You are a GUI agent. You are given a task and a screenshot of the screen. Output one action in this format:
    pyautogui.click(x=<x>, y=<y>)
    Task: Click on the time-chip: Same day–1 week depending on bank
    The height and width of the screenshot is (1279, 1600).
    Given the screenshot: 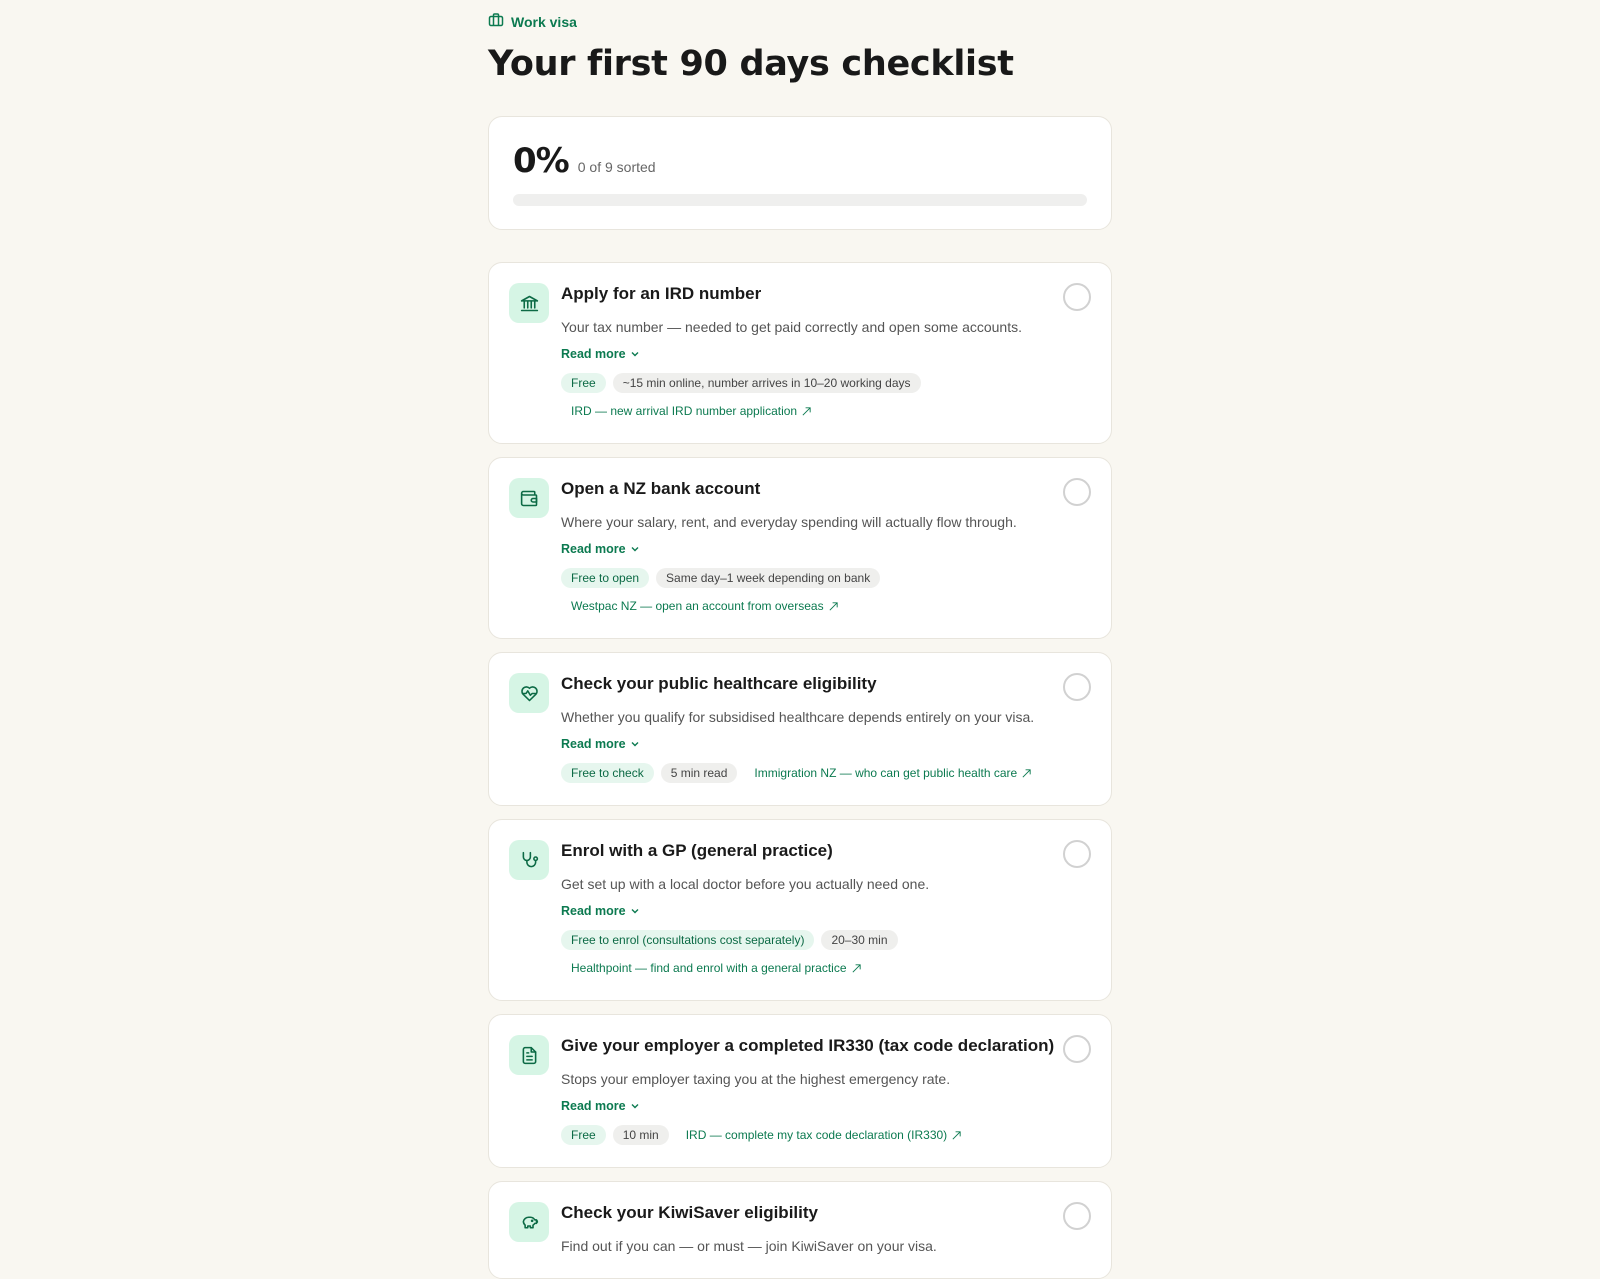 What is the action you would take?
    pyautogui.click(x=768, y=578)
    